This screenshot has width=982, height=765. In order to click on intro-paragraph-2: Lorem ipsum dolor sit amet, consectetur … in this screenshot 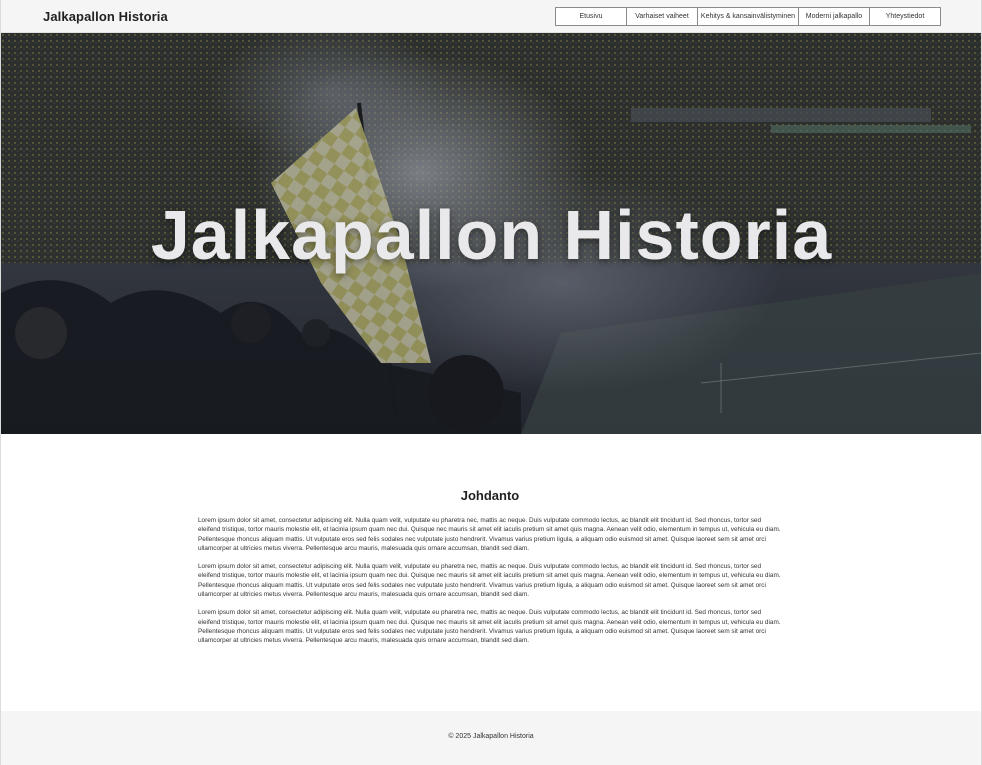, I will do `click(489, 581)`.